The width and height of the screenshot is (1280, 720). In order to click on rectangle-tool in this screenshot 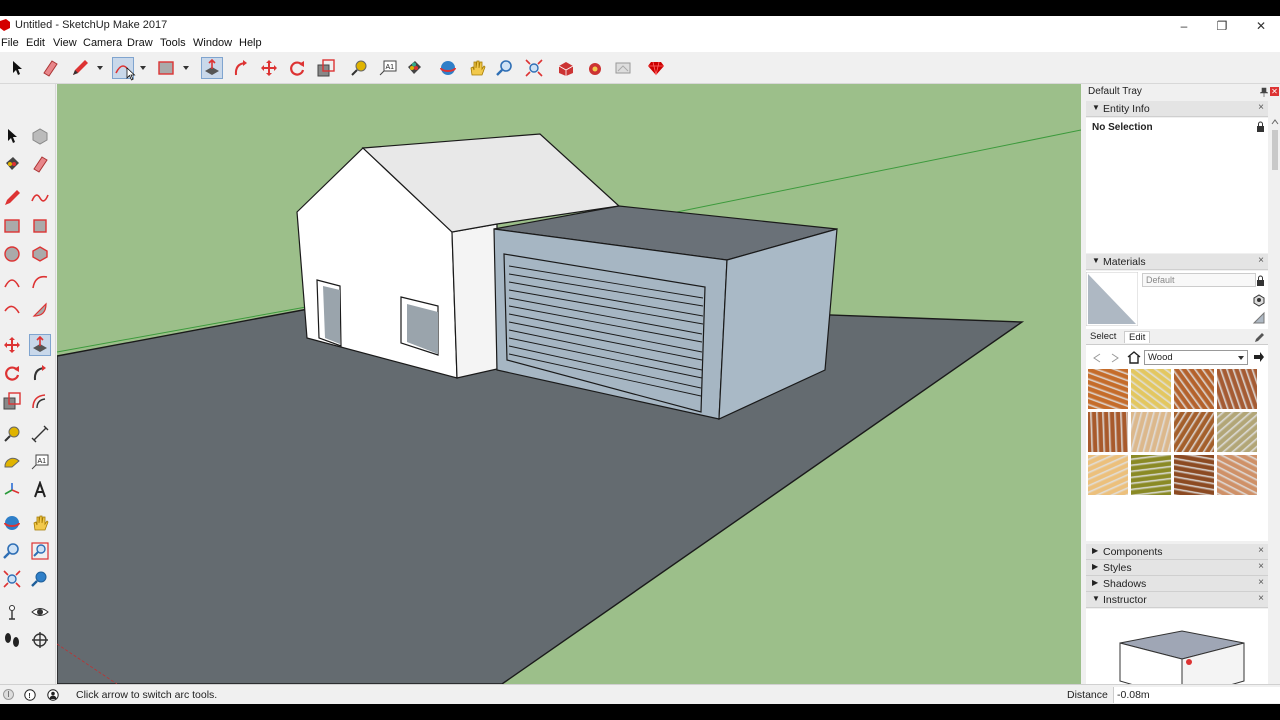, I will do `click(12, 226)`.